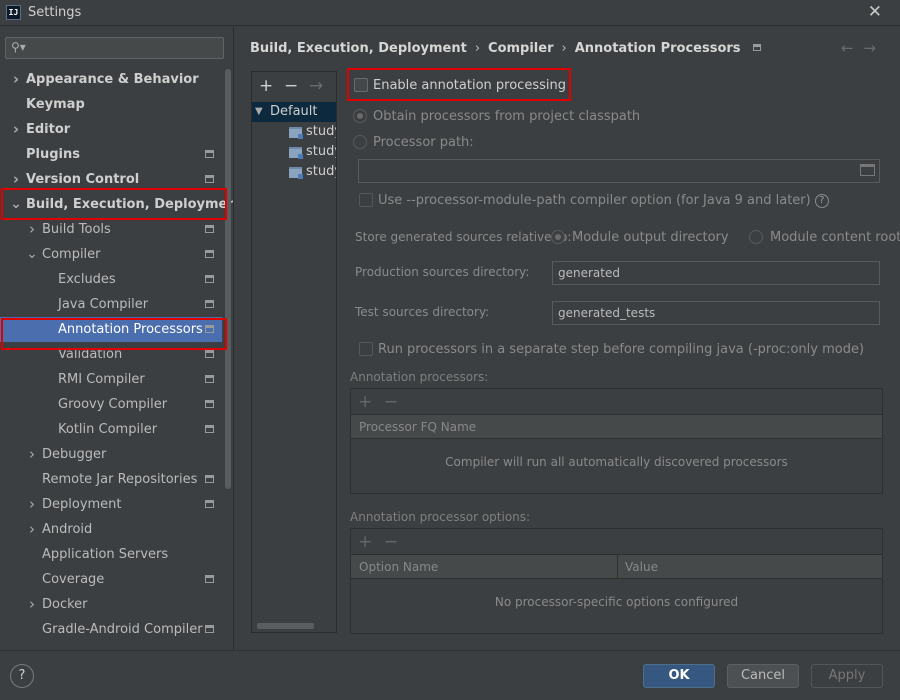 This screenshot has width=900, height=700. Describe the element at coordinates (358, 48) in the screenshot. I see `breadcrumb-item: Build, Execution, Deployment` at that location.